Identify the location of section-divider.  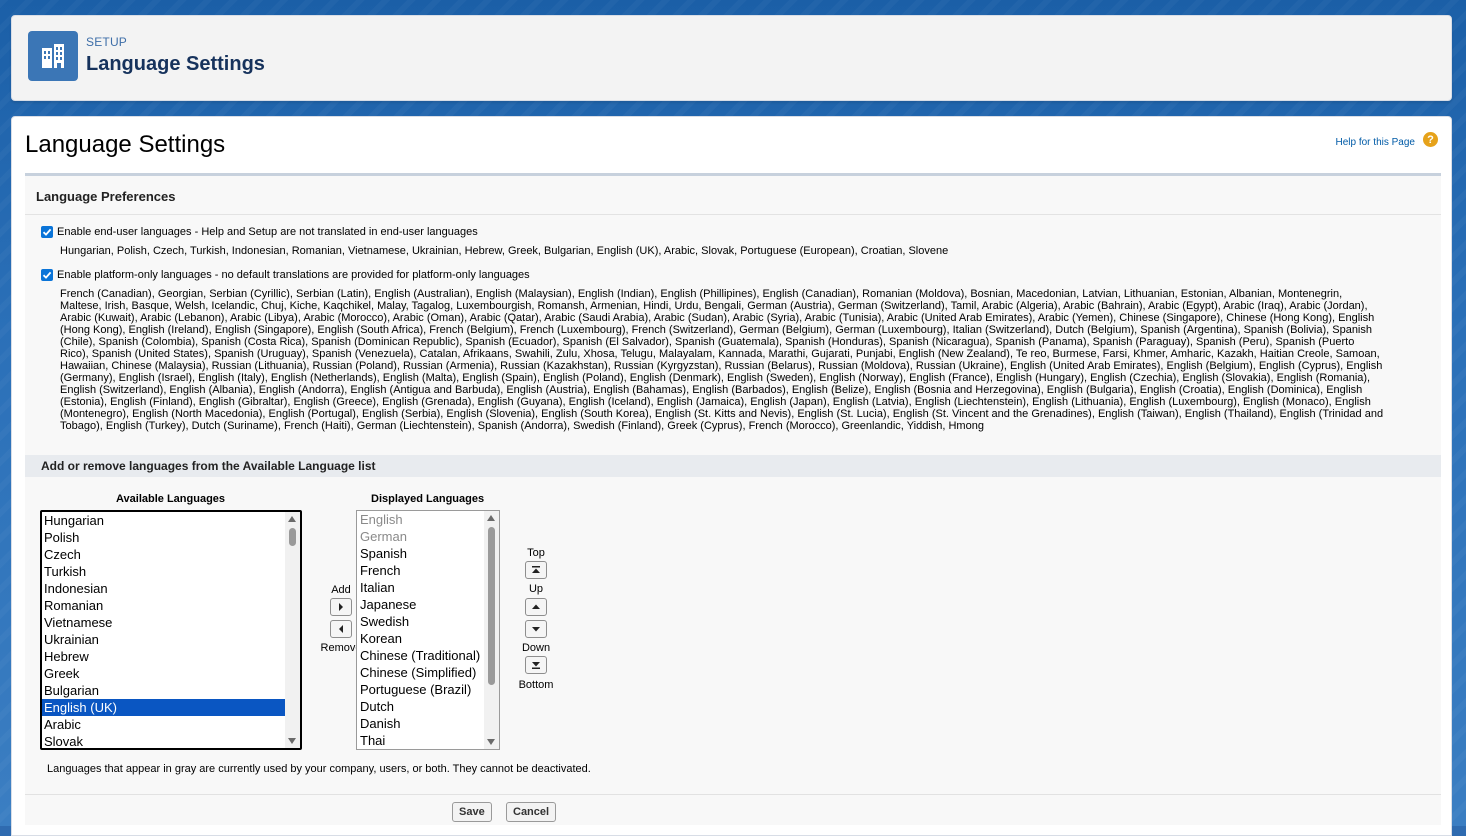
(733, 214).